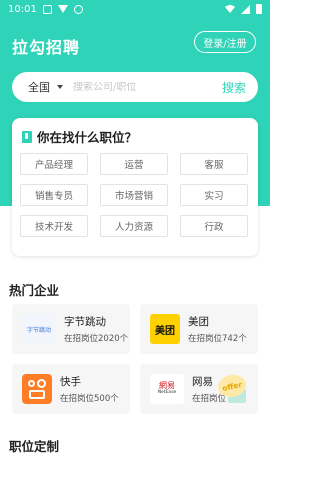 The width and height of the screenshot is (320, 480). What do you see at coordinates (37, 389) in the screenshot?
I see `kuaishou-logo` at bounding box center [37, 389].